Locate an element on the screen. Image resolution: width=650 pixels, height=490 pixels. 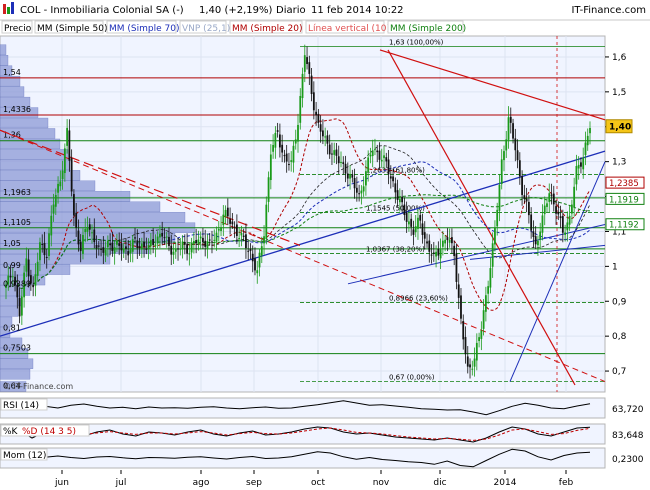
level-label-4: 1,1105 is located at coordinates (17, 222).